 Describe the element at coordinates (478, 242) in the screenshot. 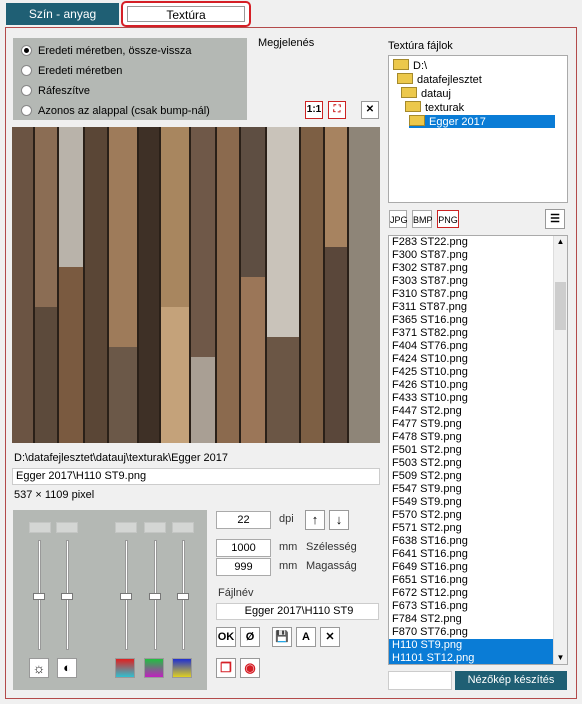

I see `file-list-item: F283 ST22.png` at that location.